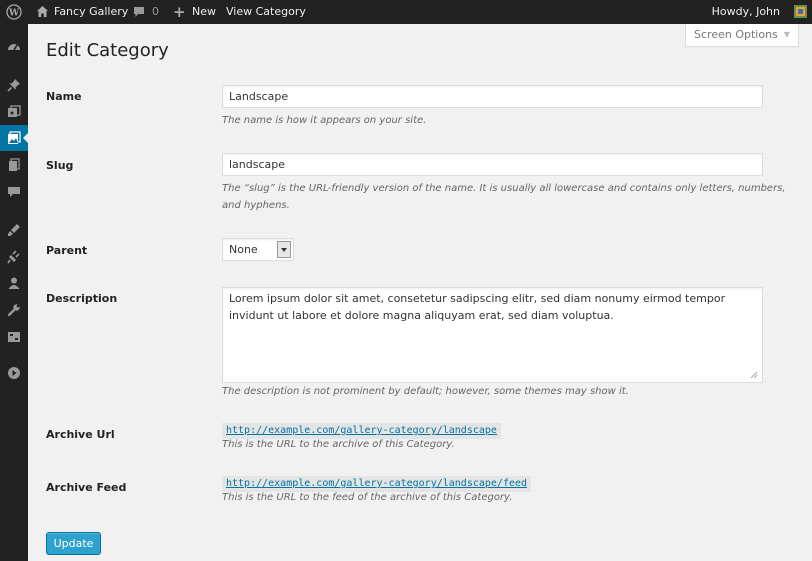  I want to click on pin-icon, so click(13, 85).